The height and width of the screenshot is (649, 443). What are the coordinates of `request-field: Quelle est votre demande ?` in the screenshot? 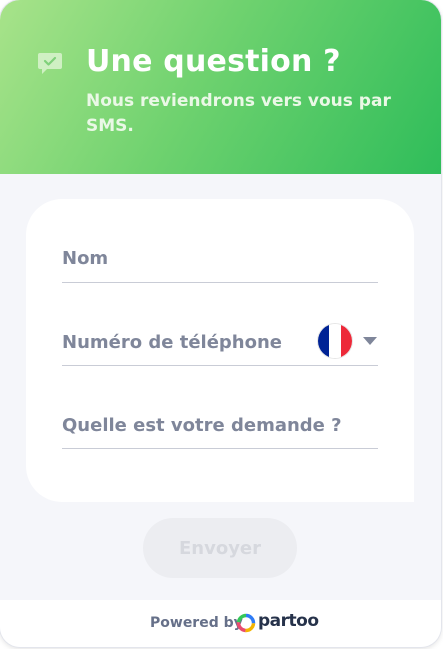 It's located at (220, 426).